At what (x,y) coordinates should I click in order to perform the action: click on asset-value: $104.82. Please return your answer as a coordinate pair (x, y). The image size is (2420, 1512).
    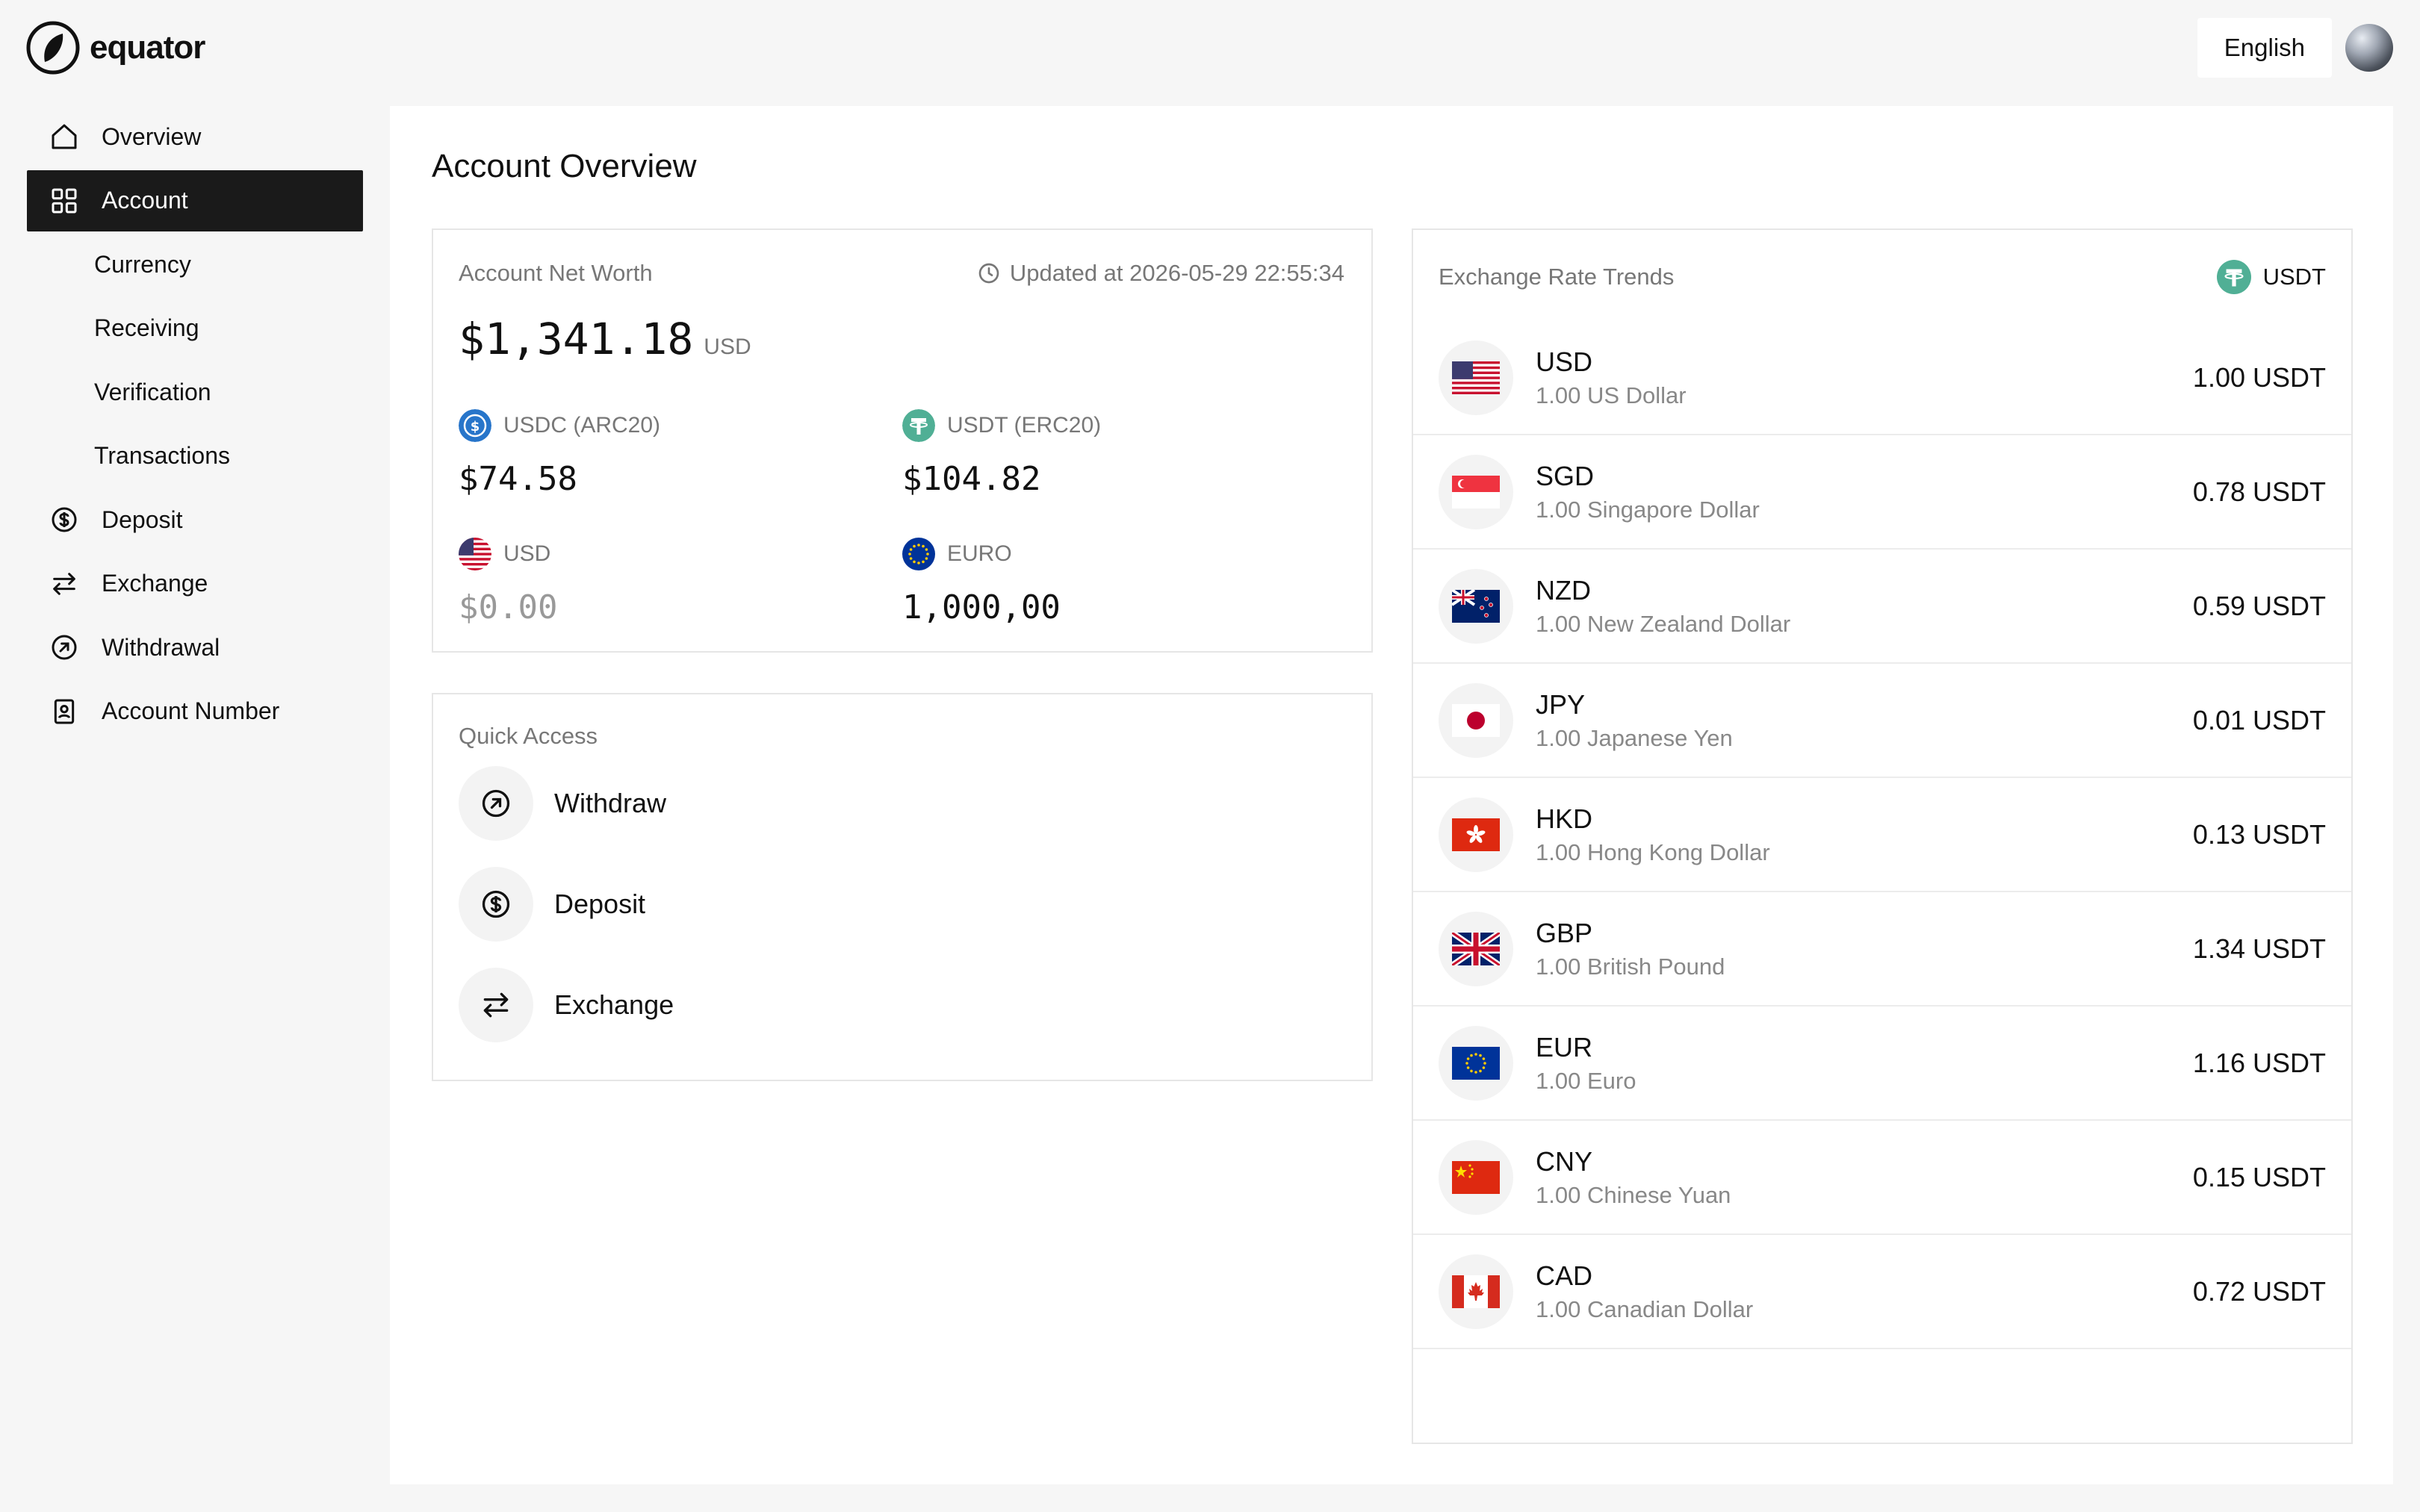
    Looking at the image, I should click on (971, 479).